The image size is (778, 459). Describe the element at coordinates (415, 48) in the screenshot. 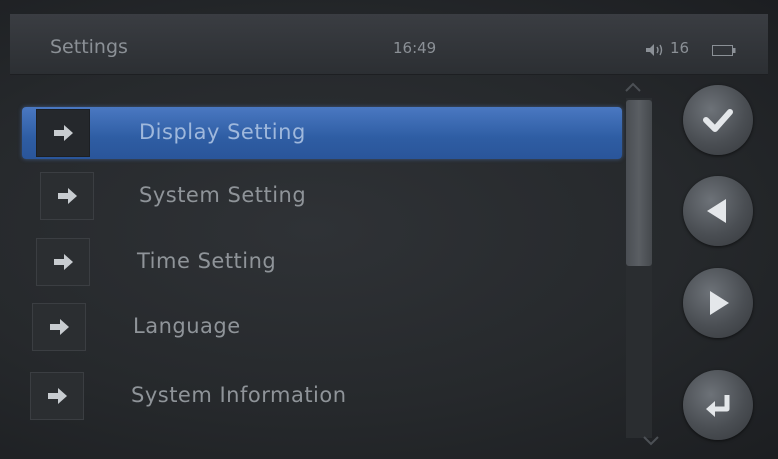

I see `clock: 16:49` at that location.